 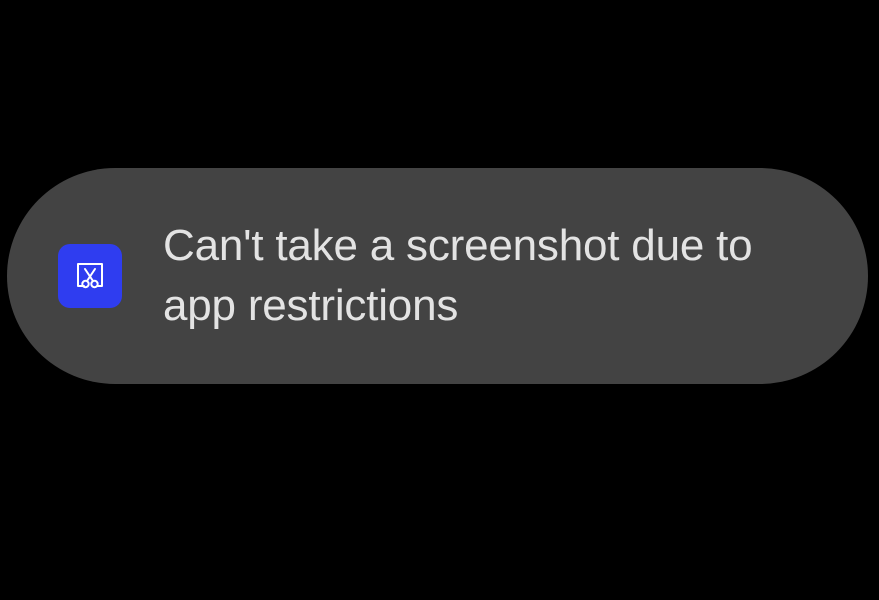 What do you see at coordinates (90, 276) in the screenshot?
I see `screenshot-blocked-icon` at bounding box center [90, 276].